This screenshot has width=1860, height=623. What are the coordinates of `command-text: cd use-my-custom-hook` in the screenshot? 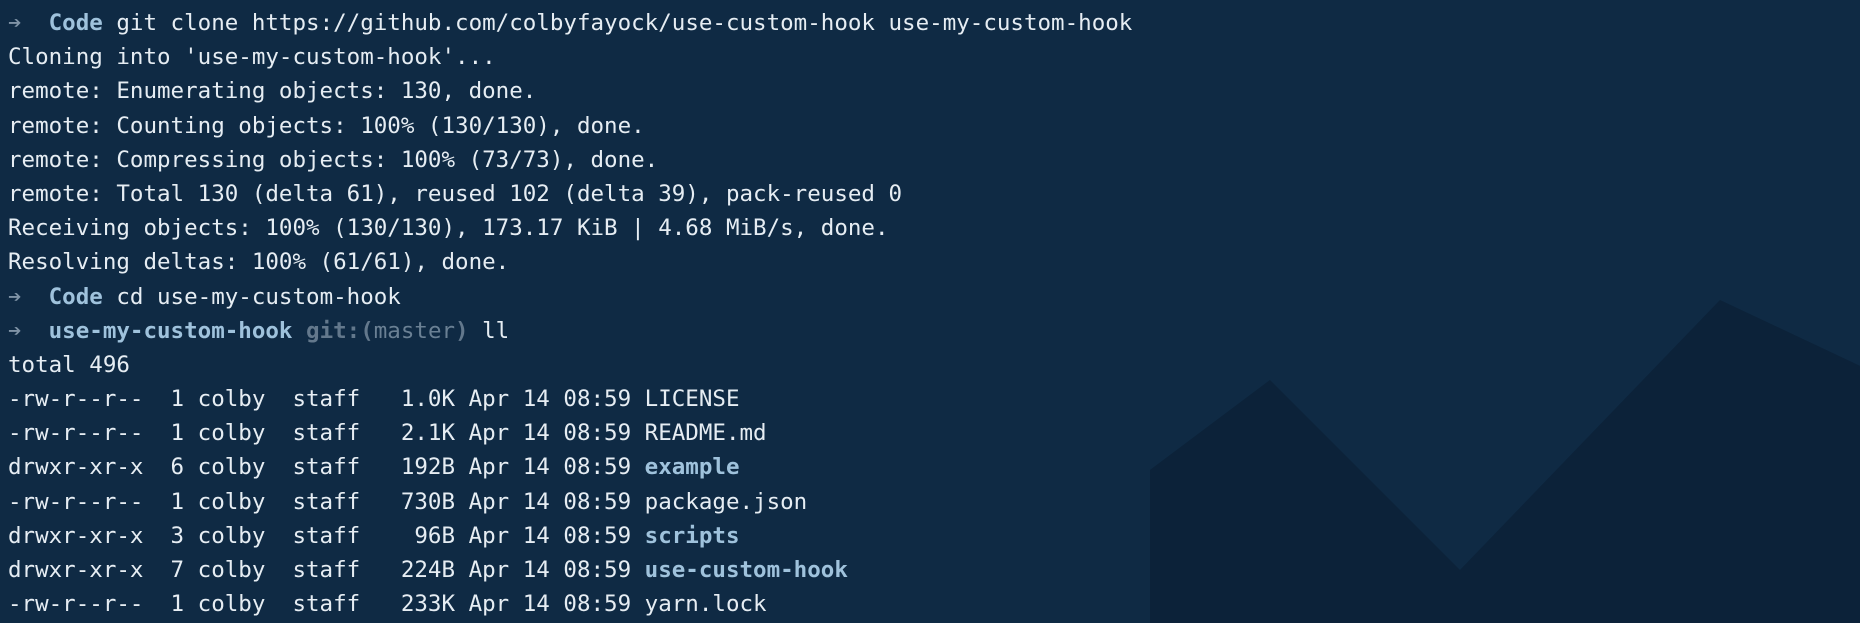 It's located at (258, 296).